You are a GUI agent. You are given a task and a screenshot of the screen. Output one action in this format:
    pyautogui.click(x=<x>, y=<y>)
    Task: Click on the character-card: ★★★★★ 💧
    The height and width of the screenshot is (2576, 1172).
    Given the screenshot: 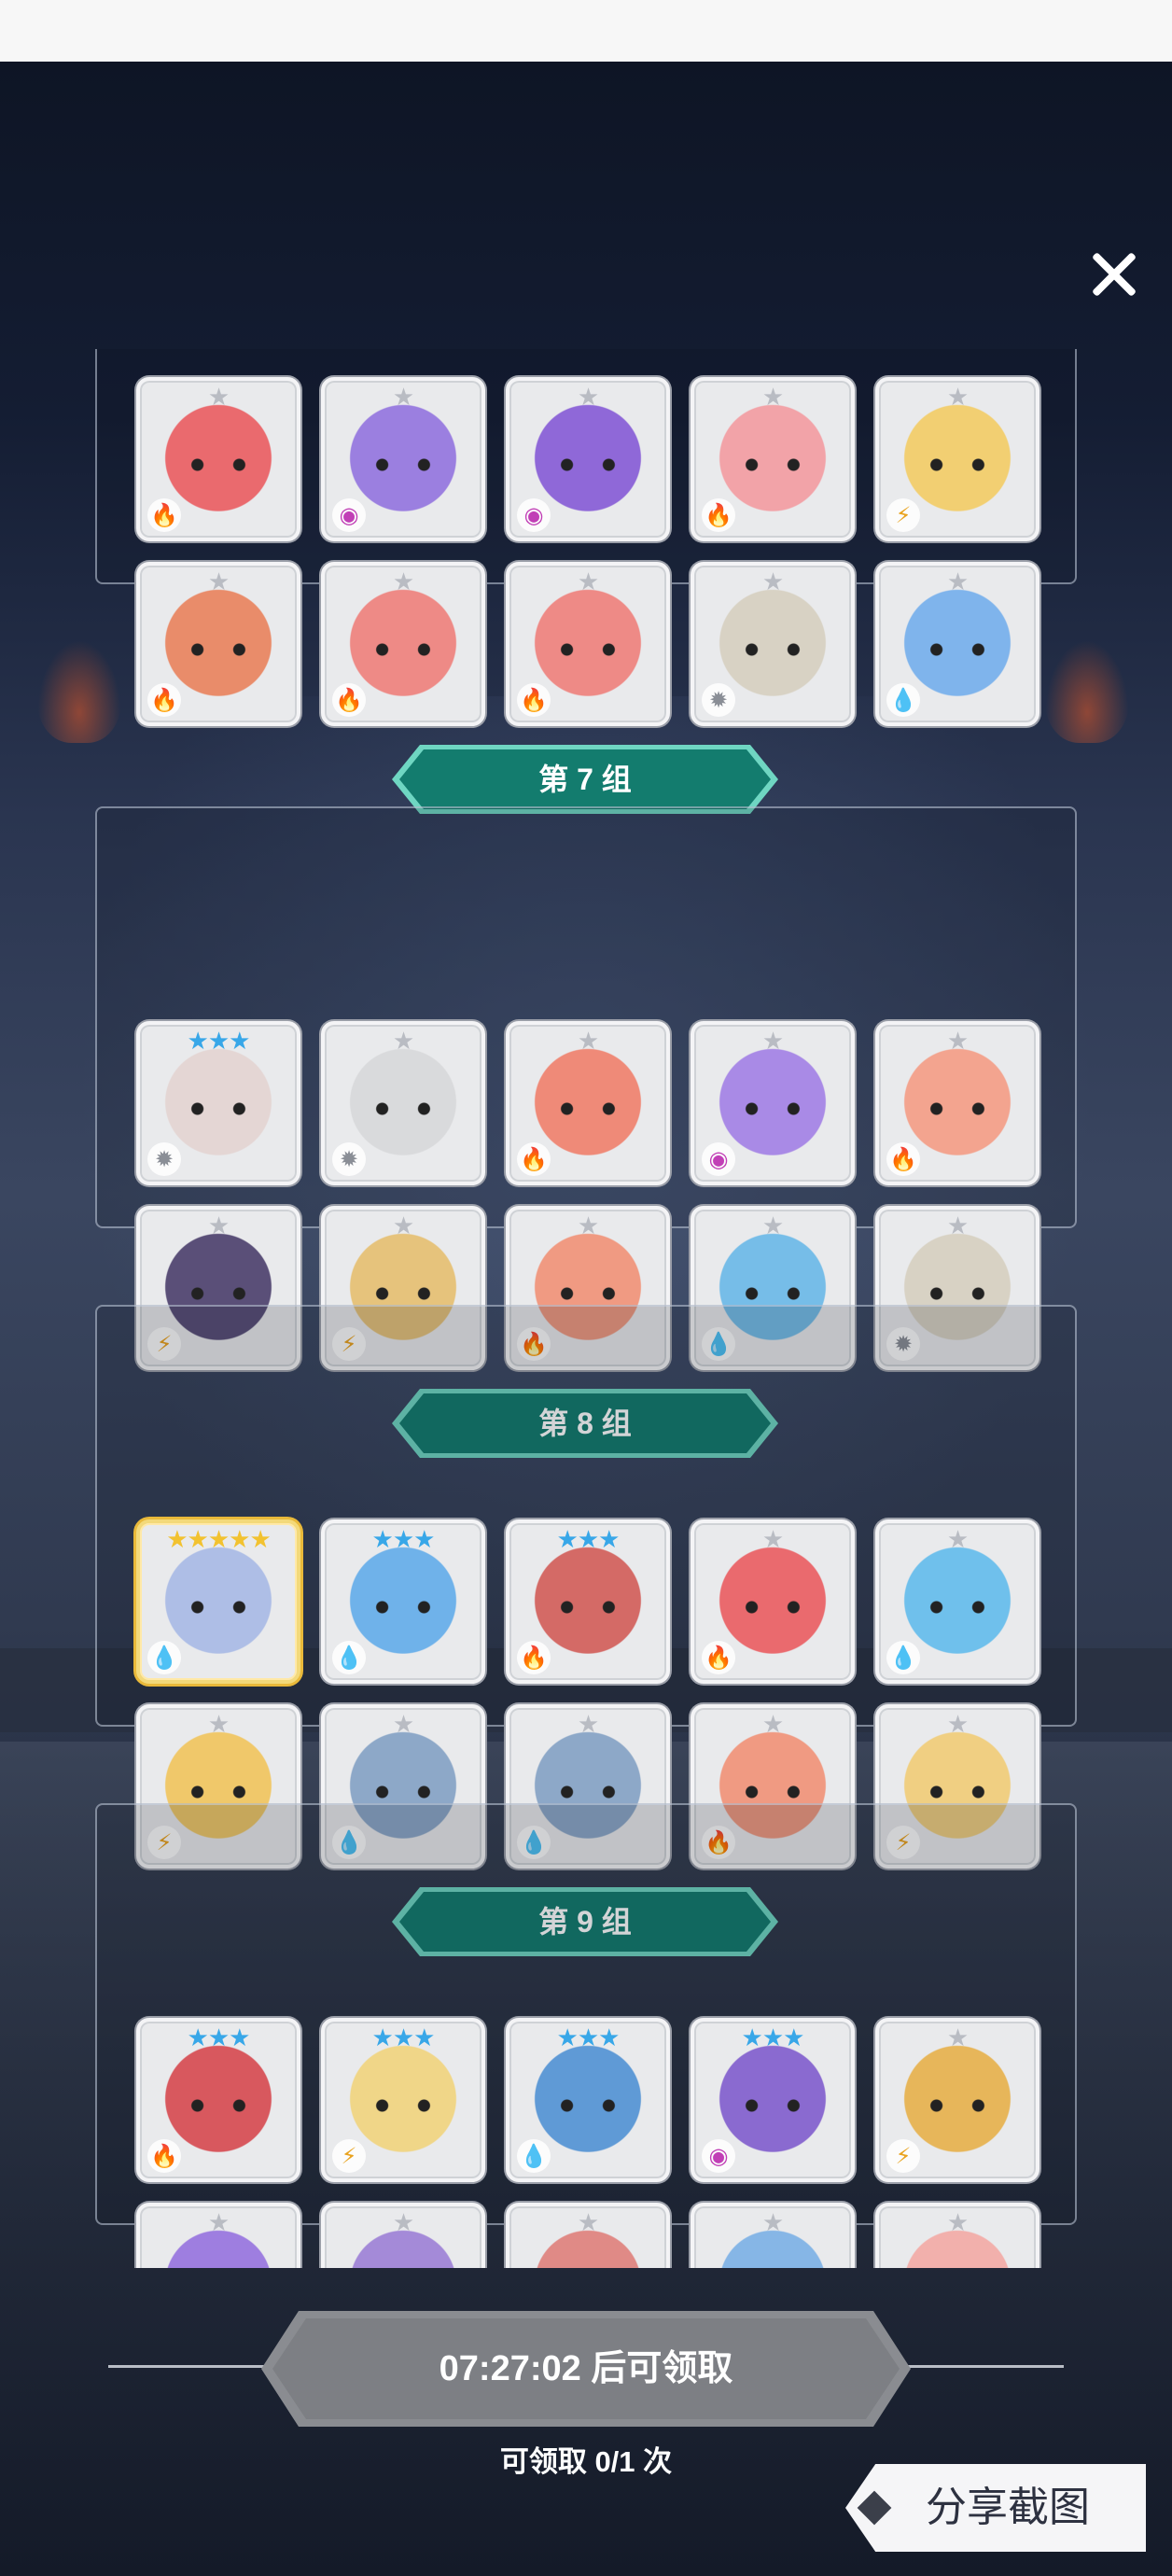 What is the action you would take?
    pyautogui.click(x=218, y=1601)
    